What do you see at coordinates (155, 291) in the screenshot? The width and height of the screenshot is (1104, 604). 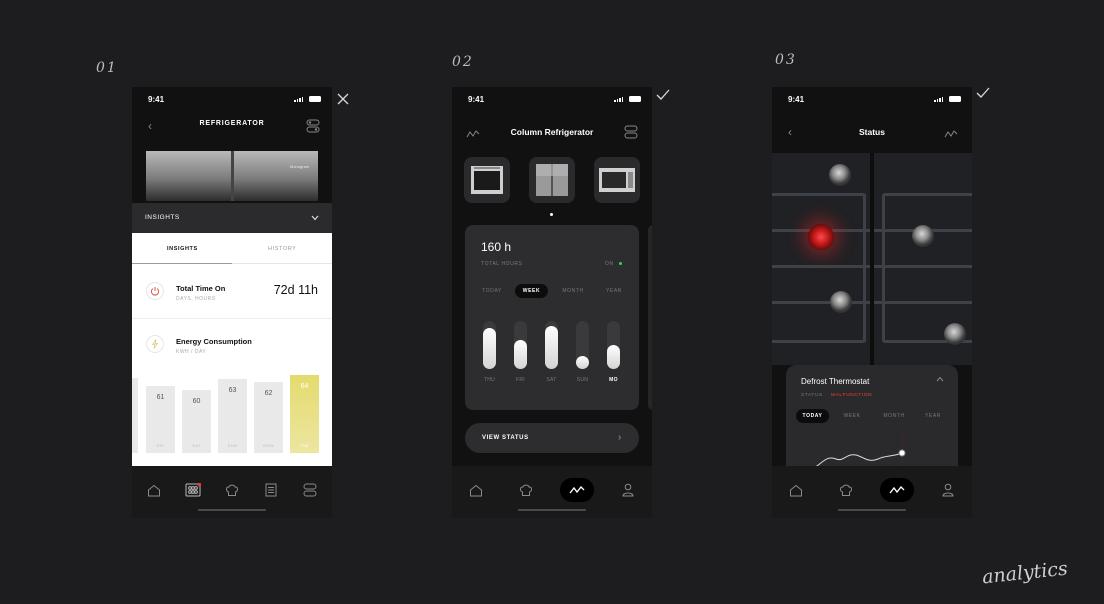 I see `power-icon` at bounding box center [155, 291].